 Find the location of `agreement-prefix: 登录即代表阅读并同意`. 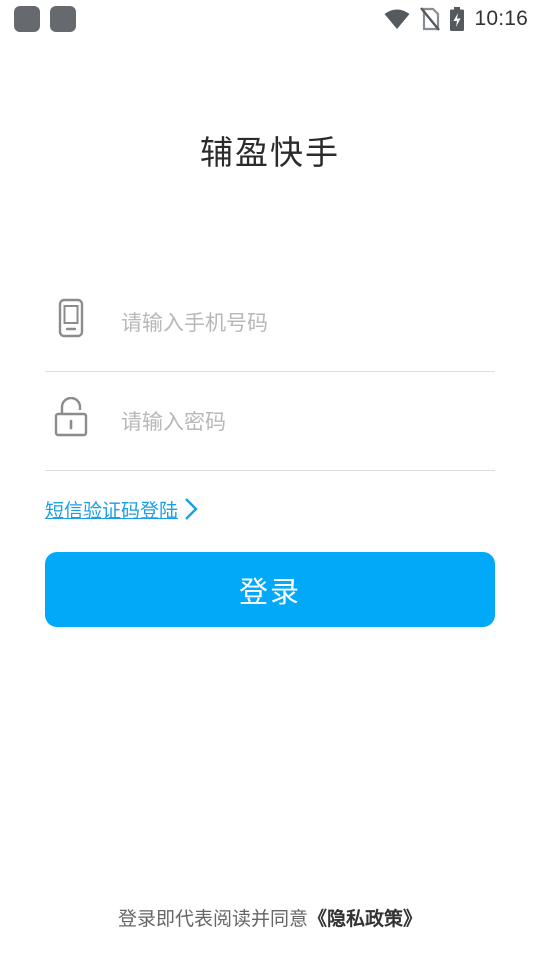

agreement-prefix: 登录即代表阅读并同意 is located at coordinates (212, 919).